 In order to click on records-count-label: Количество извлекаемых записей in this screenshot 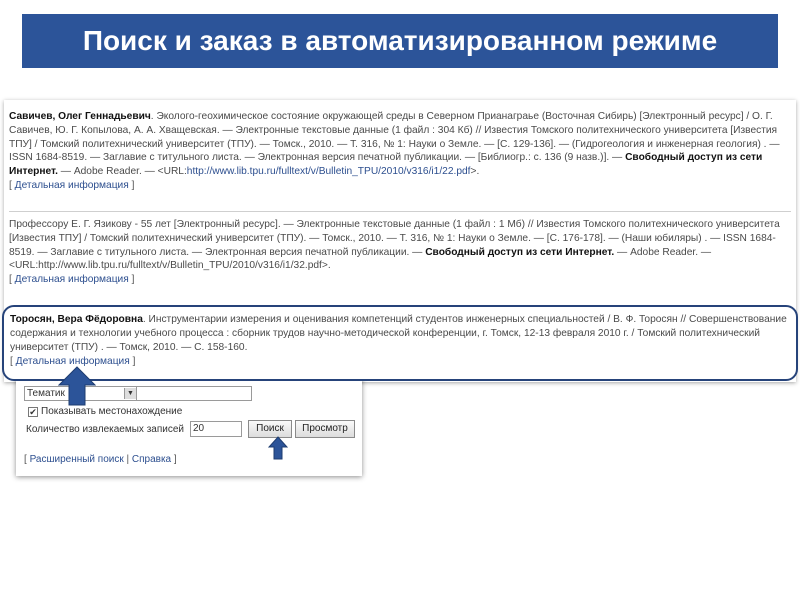, I will do `click(105, 429)`.